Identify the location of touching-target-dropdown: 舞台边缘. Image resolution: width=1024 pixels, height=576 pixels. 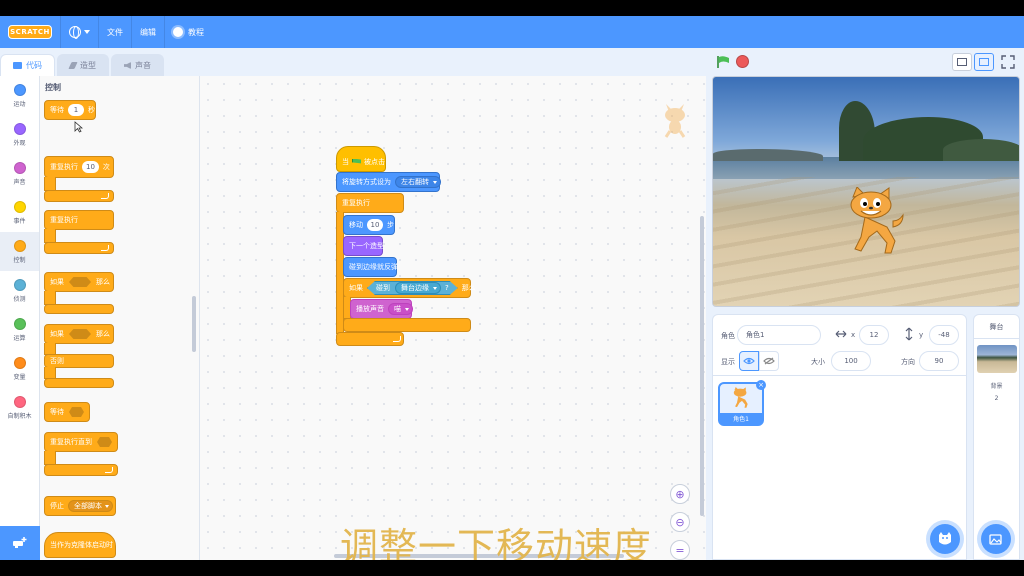
(418, 288).